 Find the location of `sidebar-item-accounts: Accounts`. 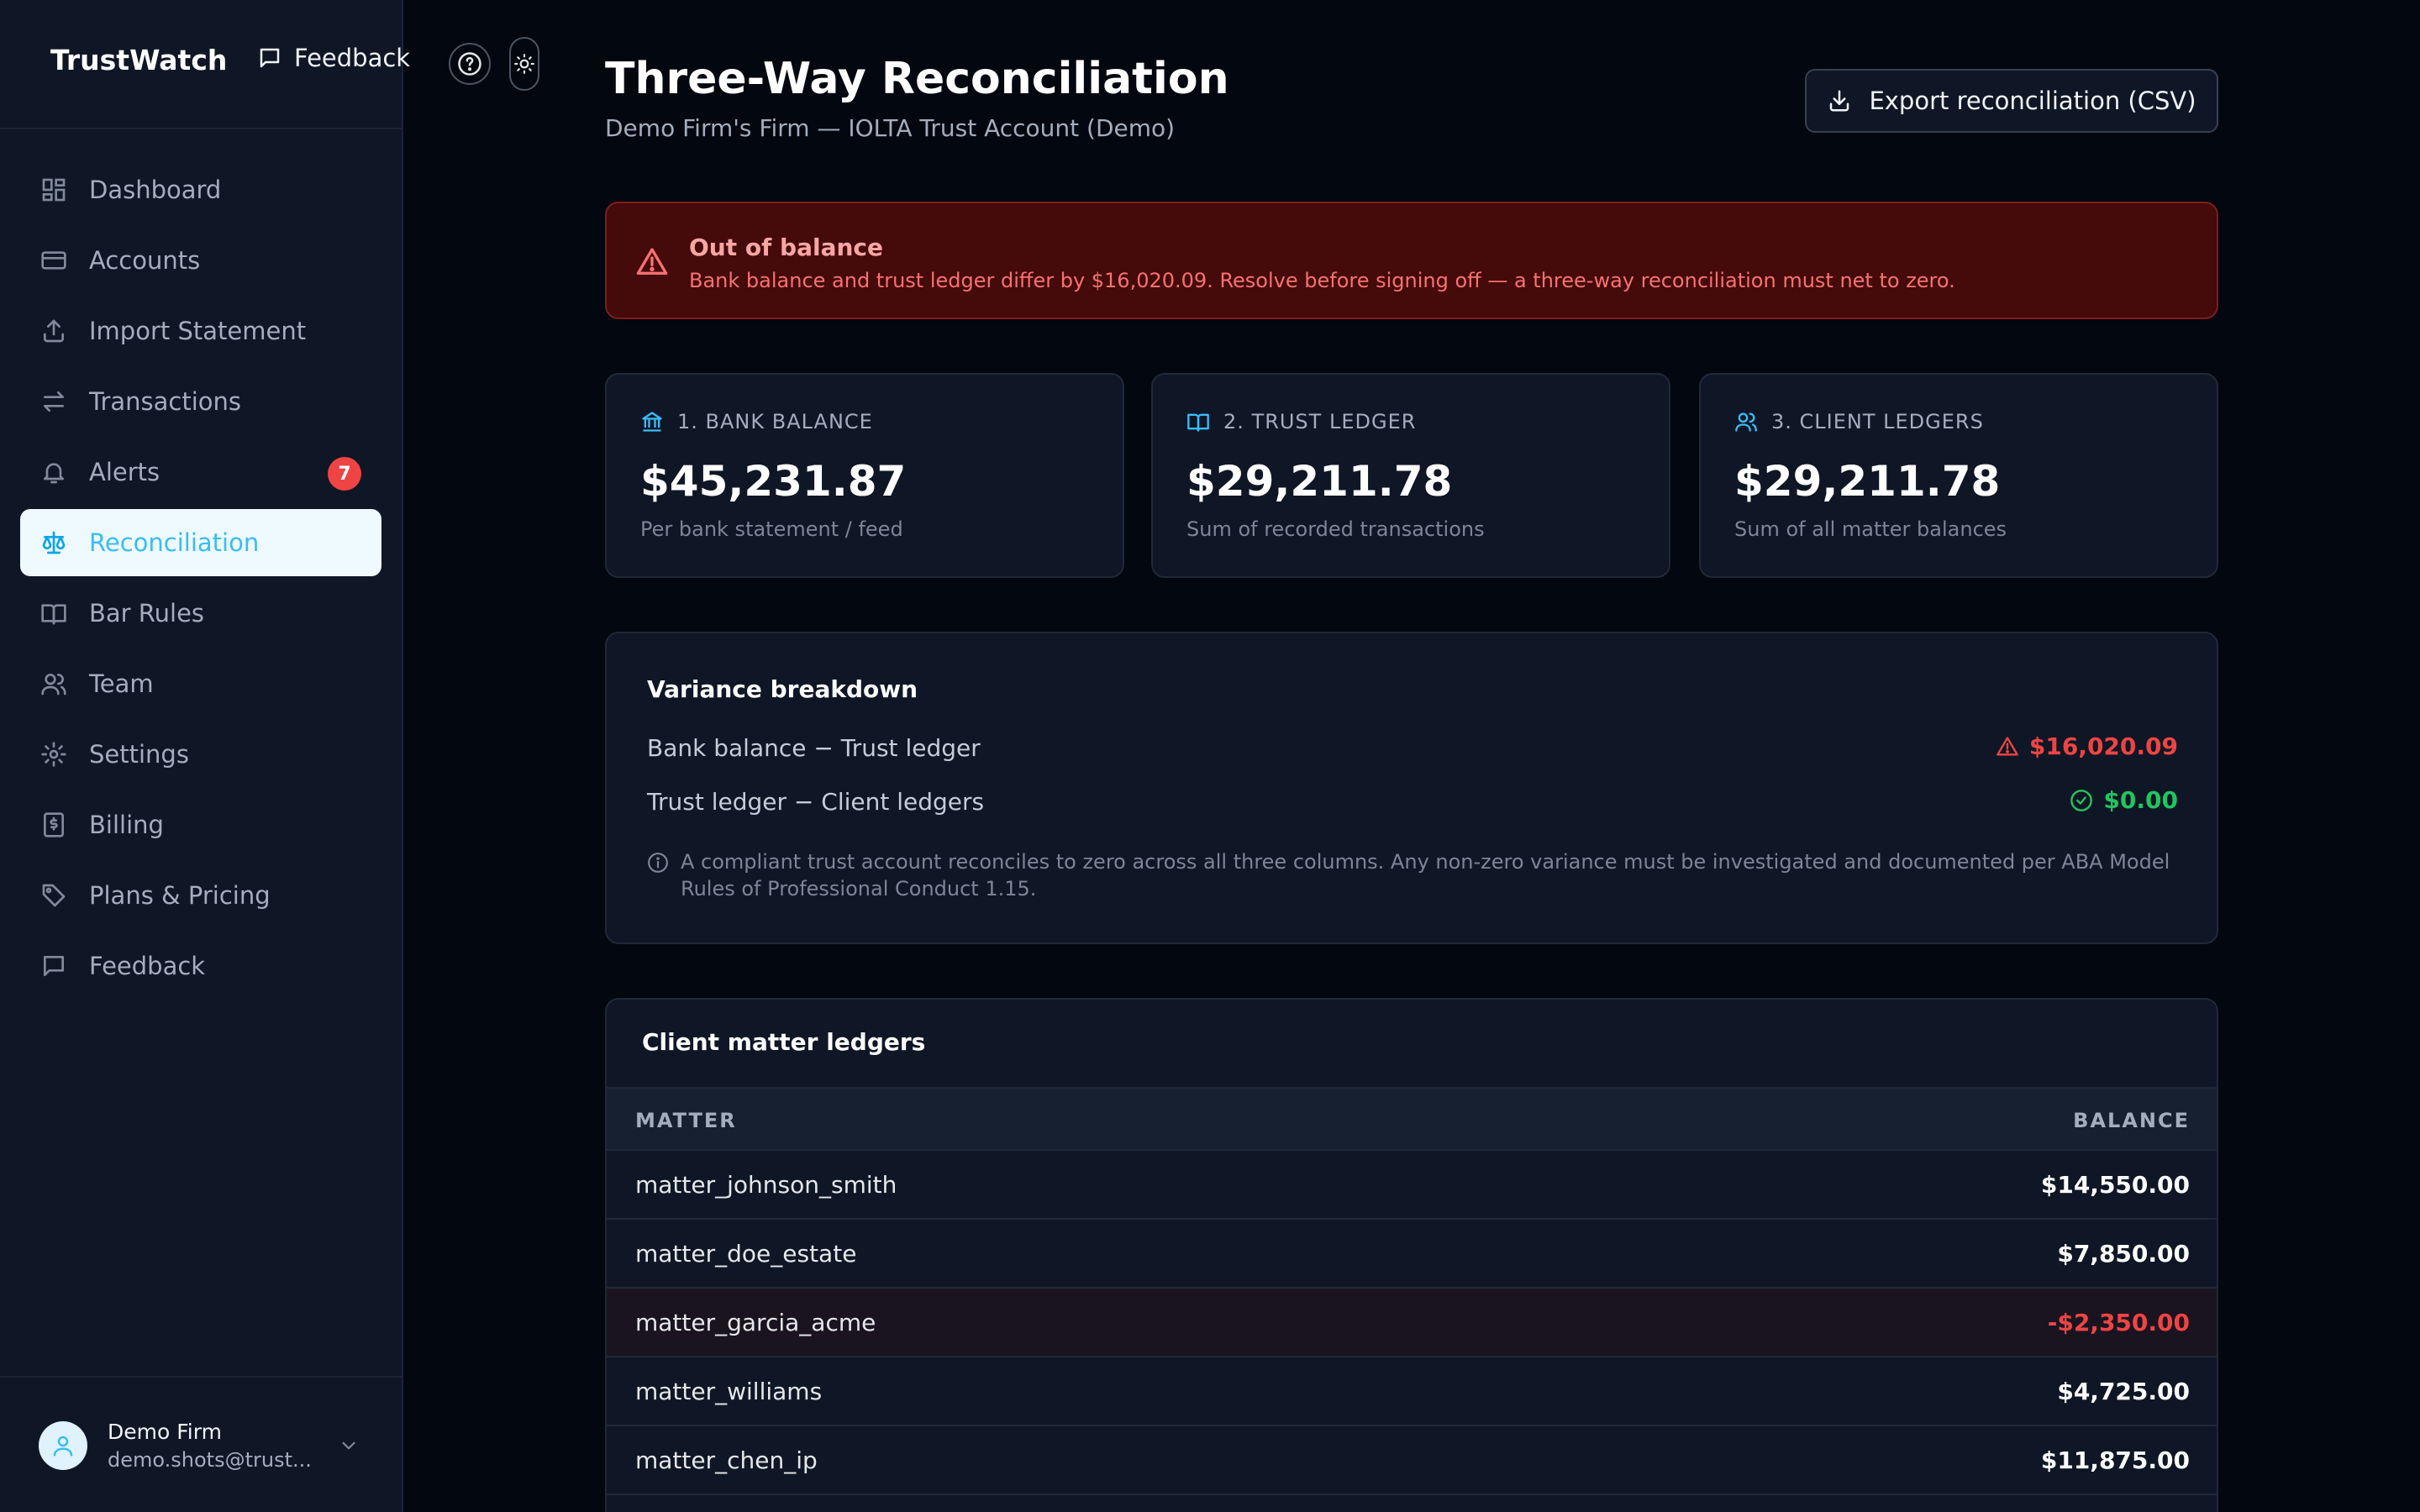

sidebar-item-accounts: Accounts is located at coordinates (200, 260).